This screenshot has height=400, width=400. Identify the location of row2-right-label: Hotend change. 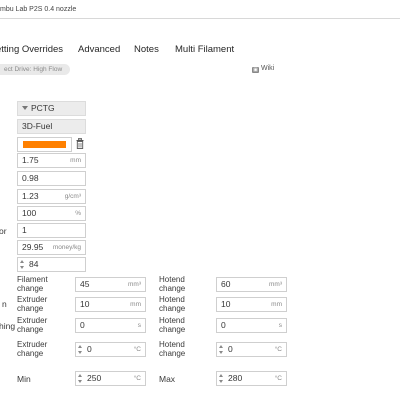
(172, 304).